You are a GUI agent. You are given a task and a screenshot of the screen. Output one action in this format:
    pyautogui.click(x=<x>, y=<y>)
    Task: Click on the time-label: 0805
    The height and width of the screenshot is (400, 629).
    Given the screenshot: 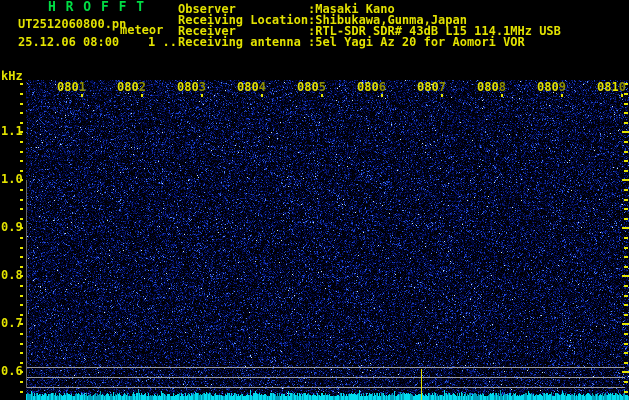 What is the action you would take?
    pyautogui.click(x=311, y=87)
    